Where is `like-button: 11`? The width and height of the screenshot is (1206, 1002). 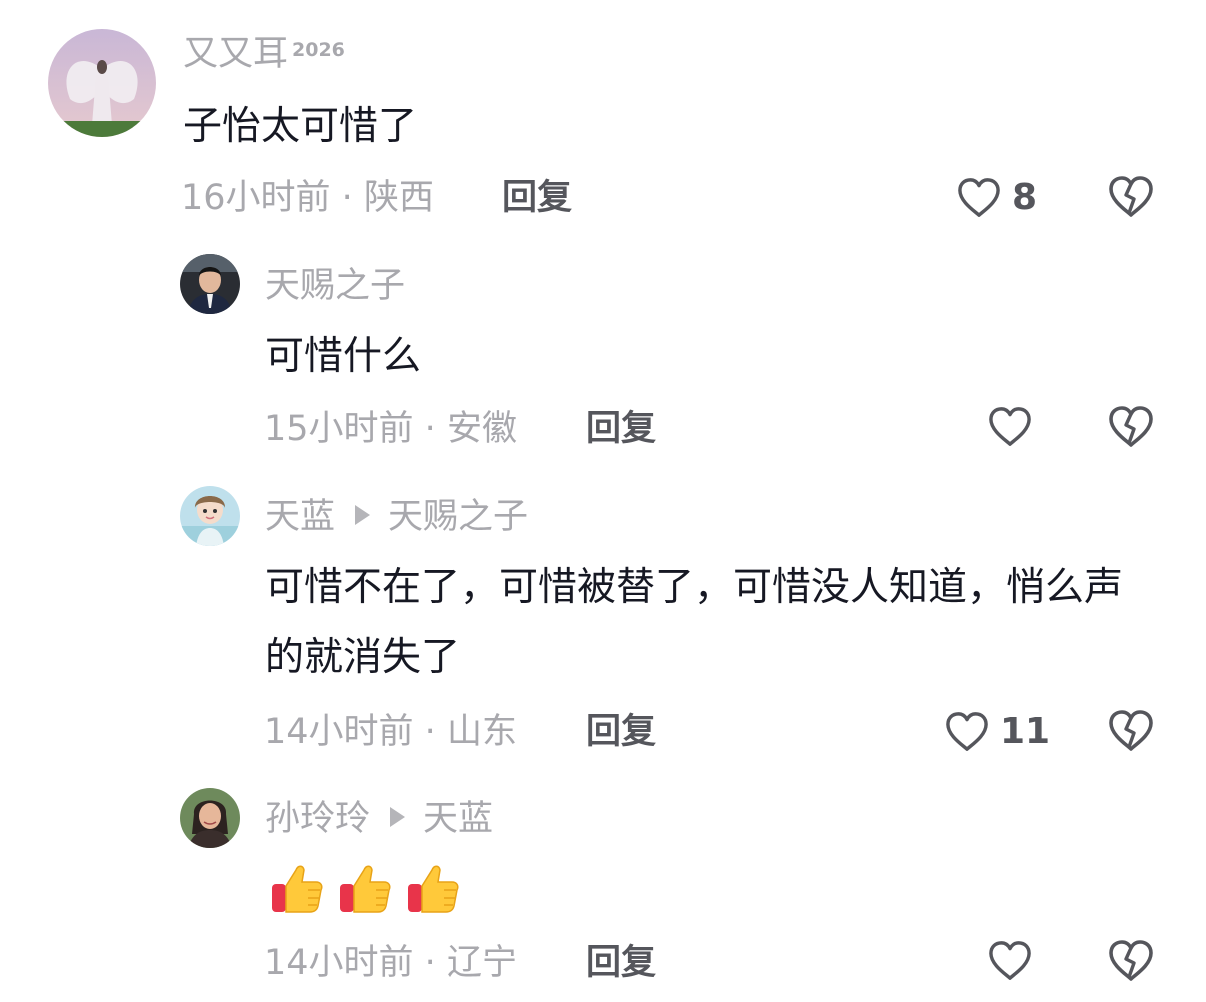 like-button: 11 is located at coordinates (997, 732).